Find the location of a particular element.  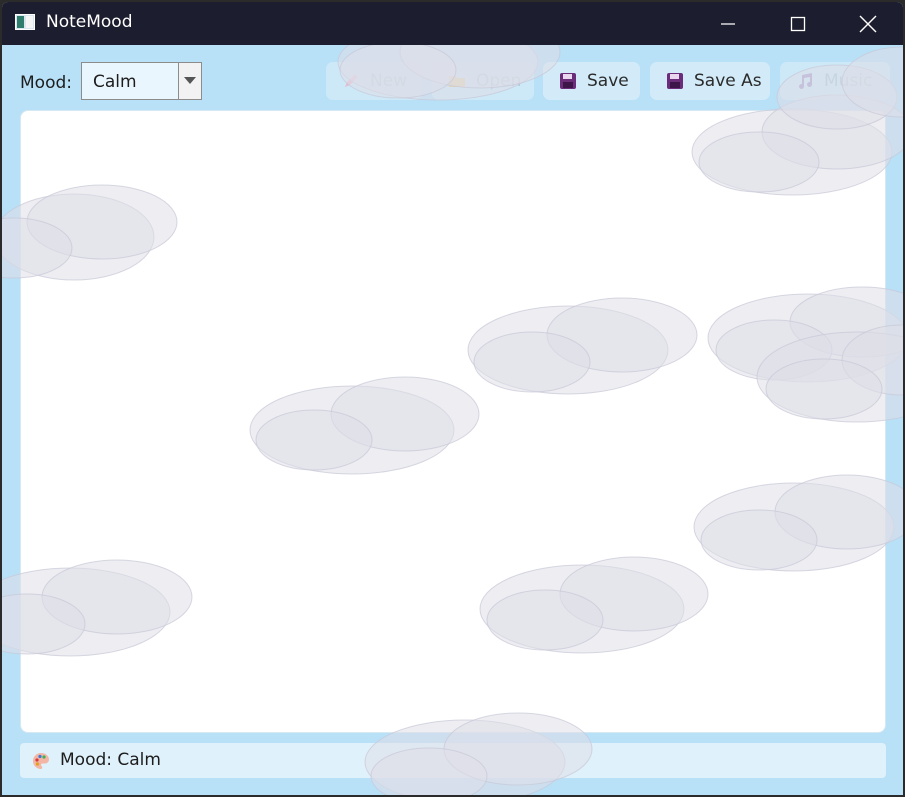

minimize-button is located at coordinates (728, 23).